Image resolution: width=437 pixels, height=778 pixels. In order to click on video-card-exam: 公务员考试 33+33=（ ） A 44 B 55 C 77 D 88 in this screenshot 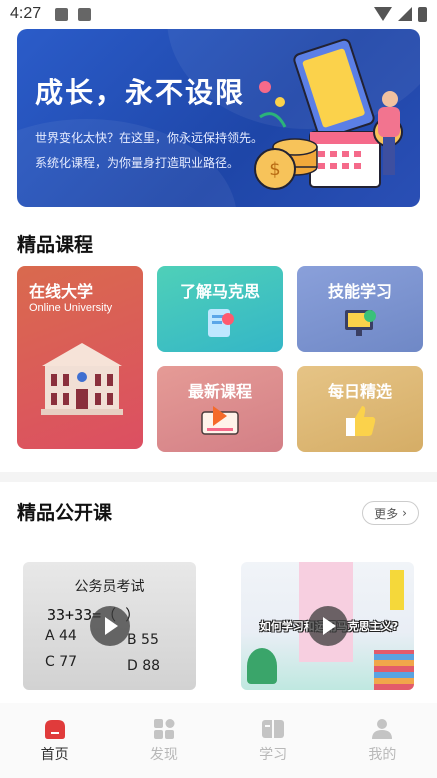, I will do `click(109, 626)`.